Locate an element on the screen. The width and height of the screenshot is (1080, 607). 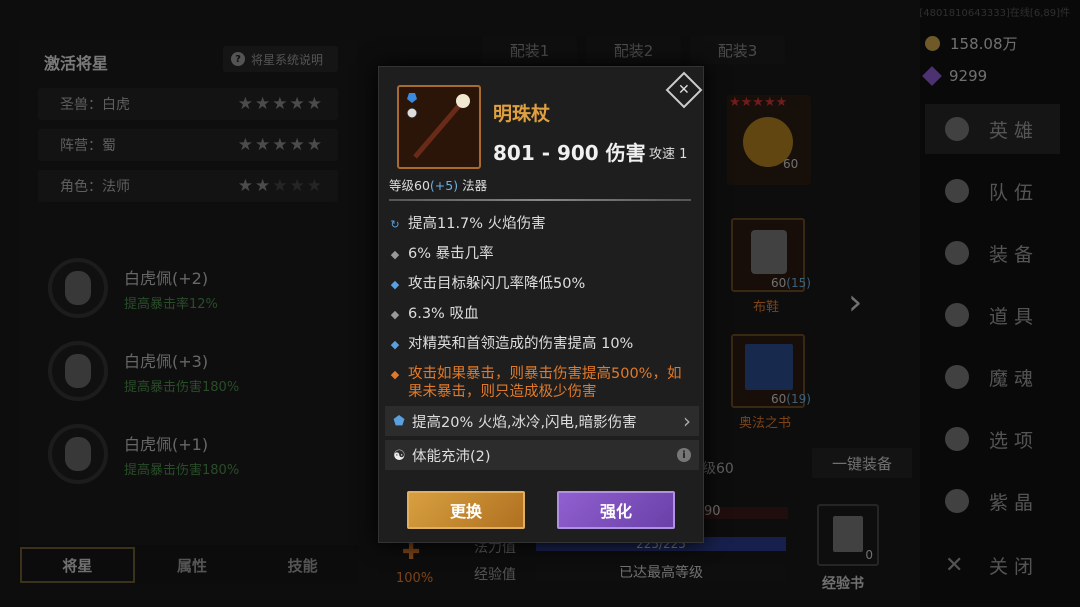
tab-loadout-3: 配装3 is located at coordinates (737, 50).